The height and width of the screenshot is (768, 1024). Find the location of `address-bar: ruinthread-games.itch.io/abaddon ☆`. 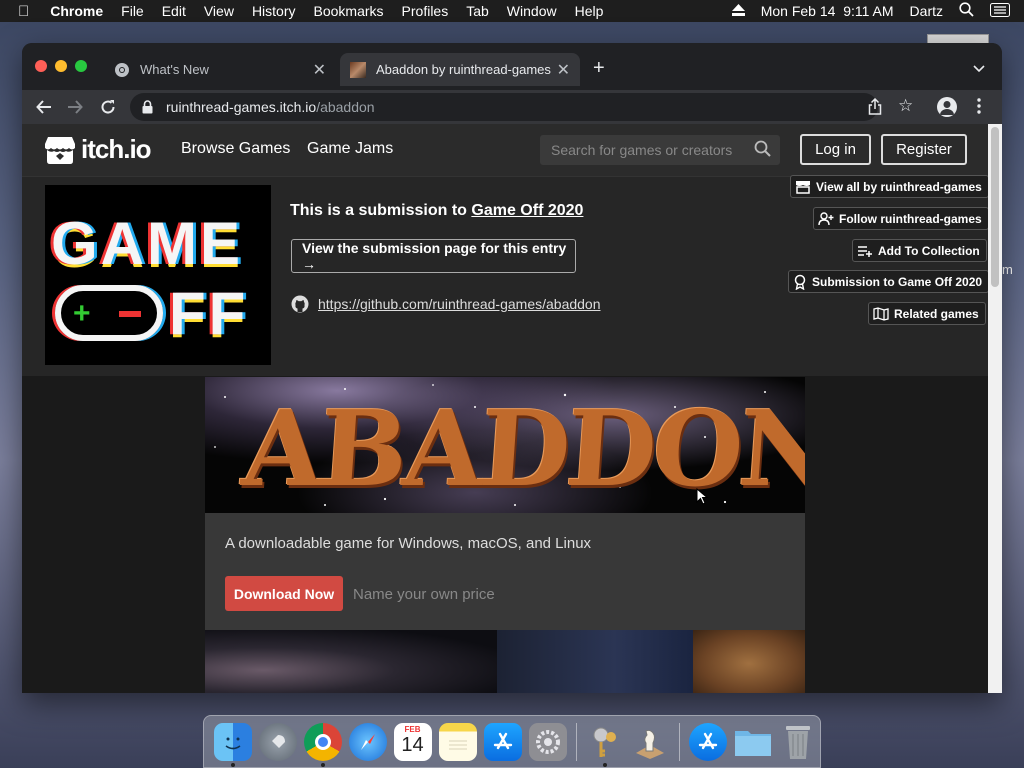

address-bar: ruinthread-games.itch.io/abaddon ☆ is located at coordinates (521, 107).